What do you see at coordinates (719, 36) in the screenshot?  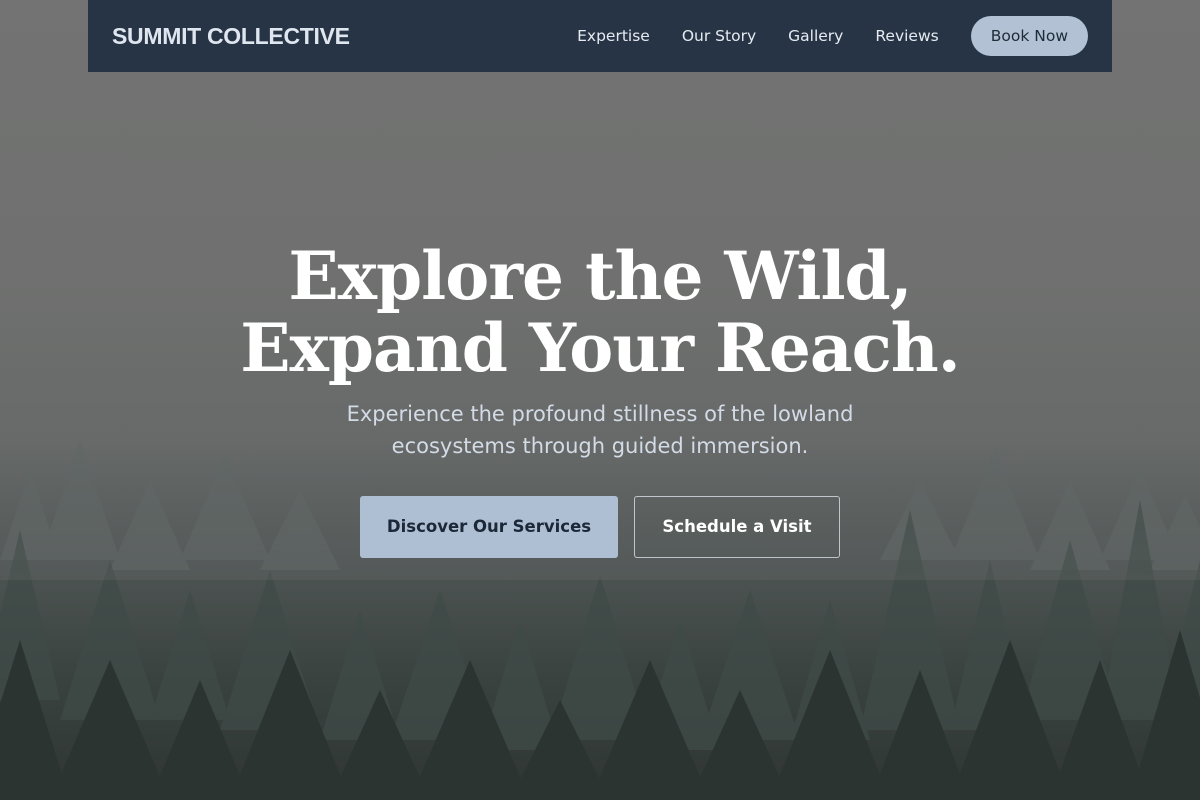 I see `nav-link-our-story: Our Story` at bounding box center [719, 36].